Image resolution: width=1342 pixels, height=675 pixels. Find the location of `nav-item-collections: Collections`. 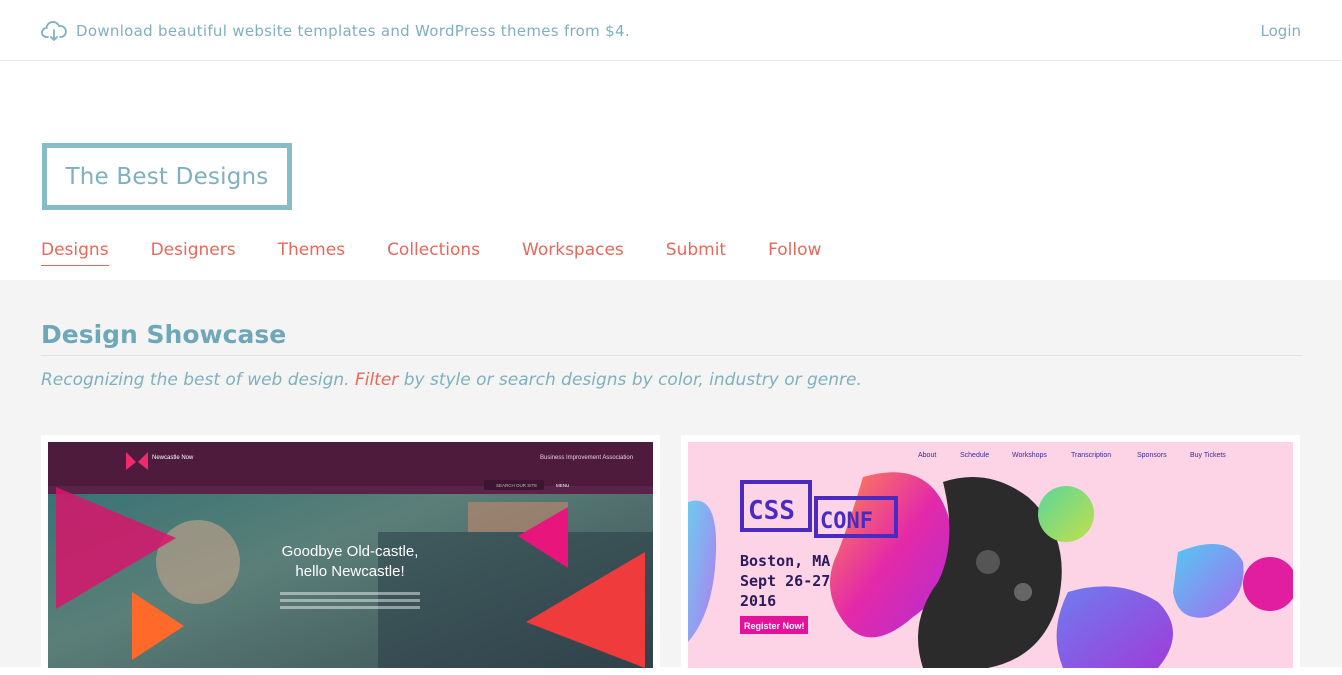

nav-item-collections: Collections is located at coordinates (433, 253).